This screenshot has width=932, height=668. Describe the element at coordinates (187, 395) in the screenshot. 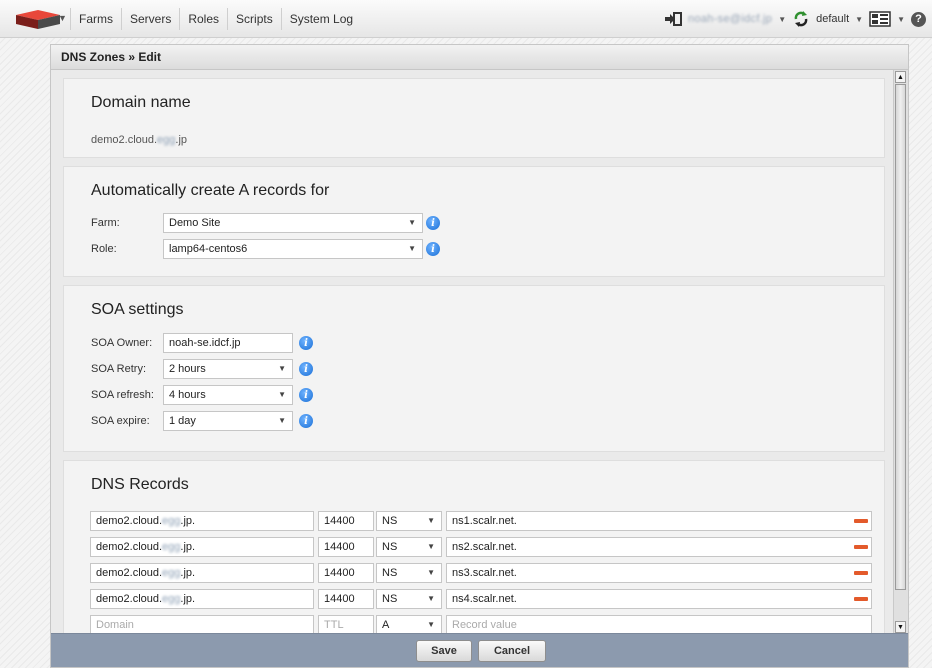

I see `soa-refresh-value: 4 hours` at that location.